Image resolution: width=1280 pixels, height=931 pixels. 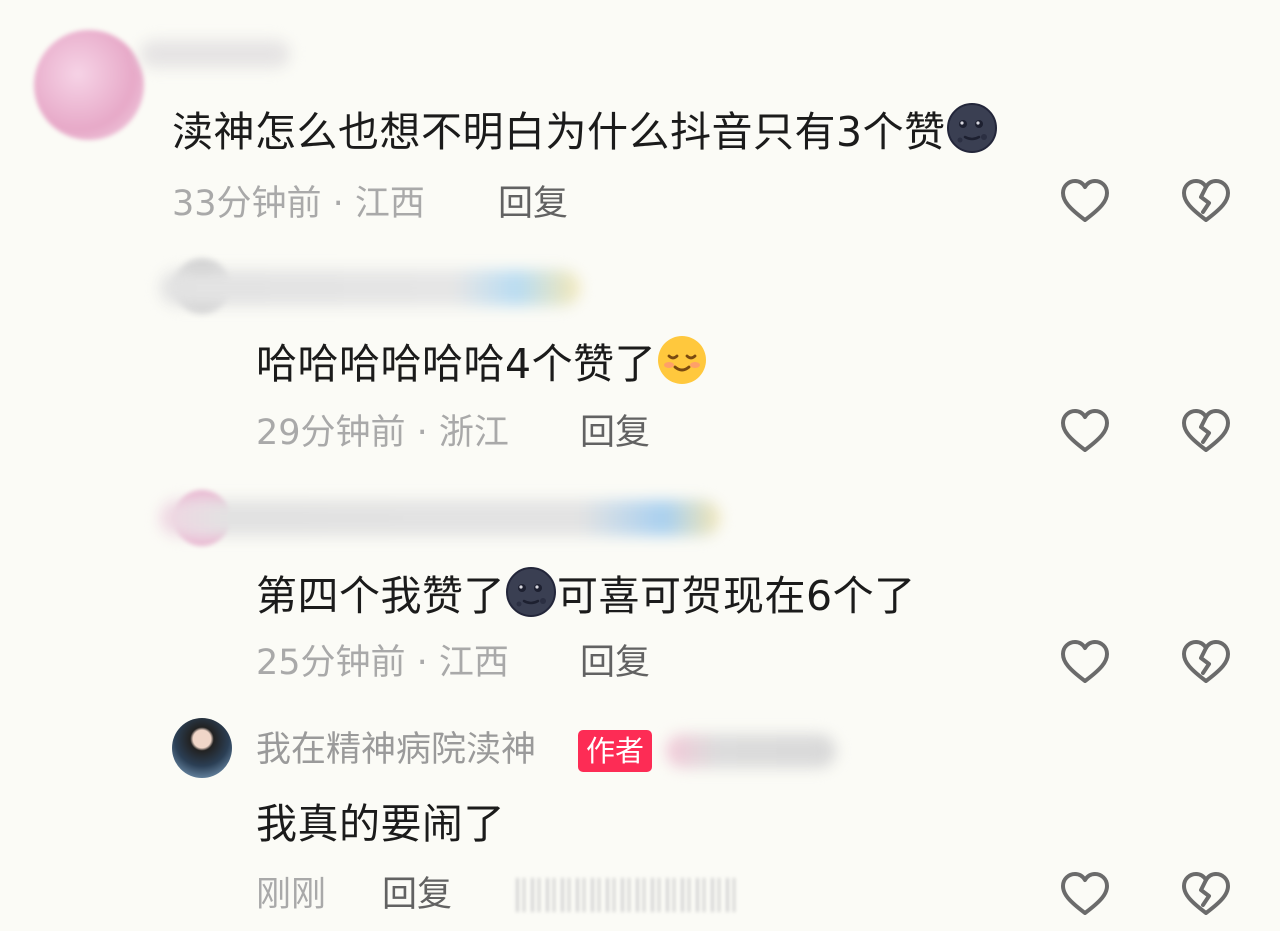 I want to click on comment-meta: 29分钟前 · 浙江, so click(x=382, y=433).